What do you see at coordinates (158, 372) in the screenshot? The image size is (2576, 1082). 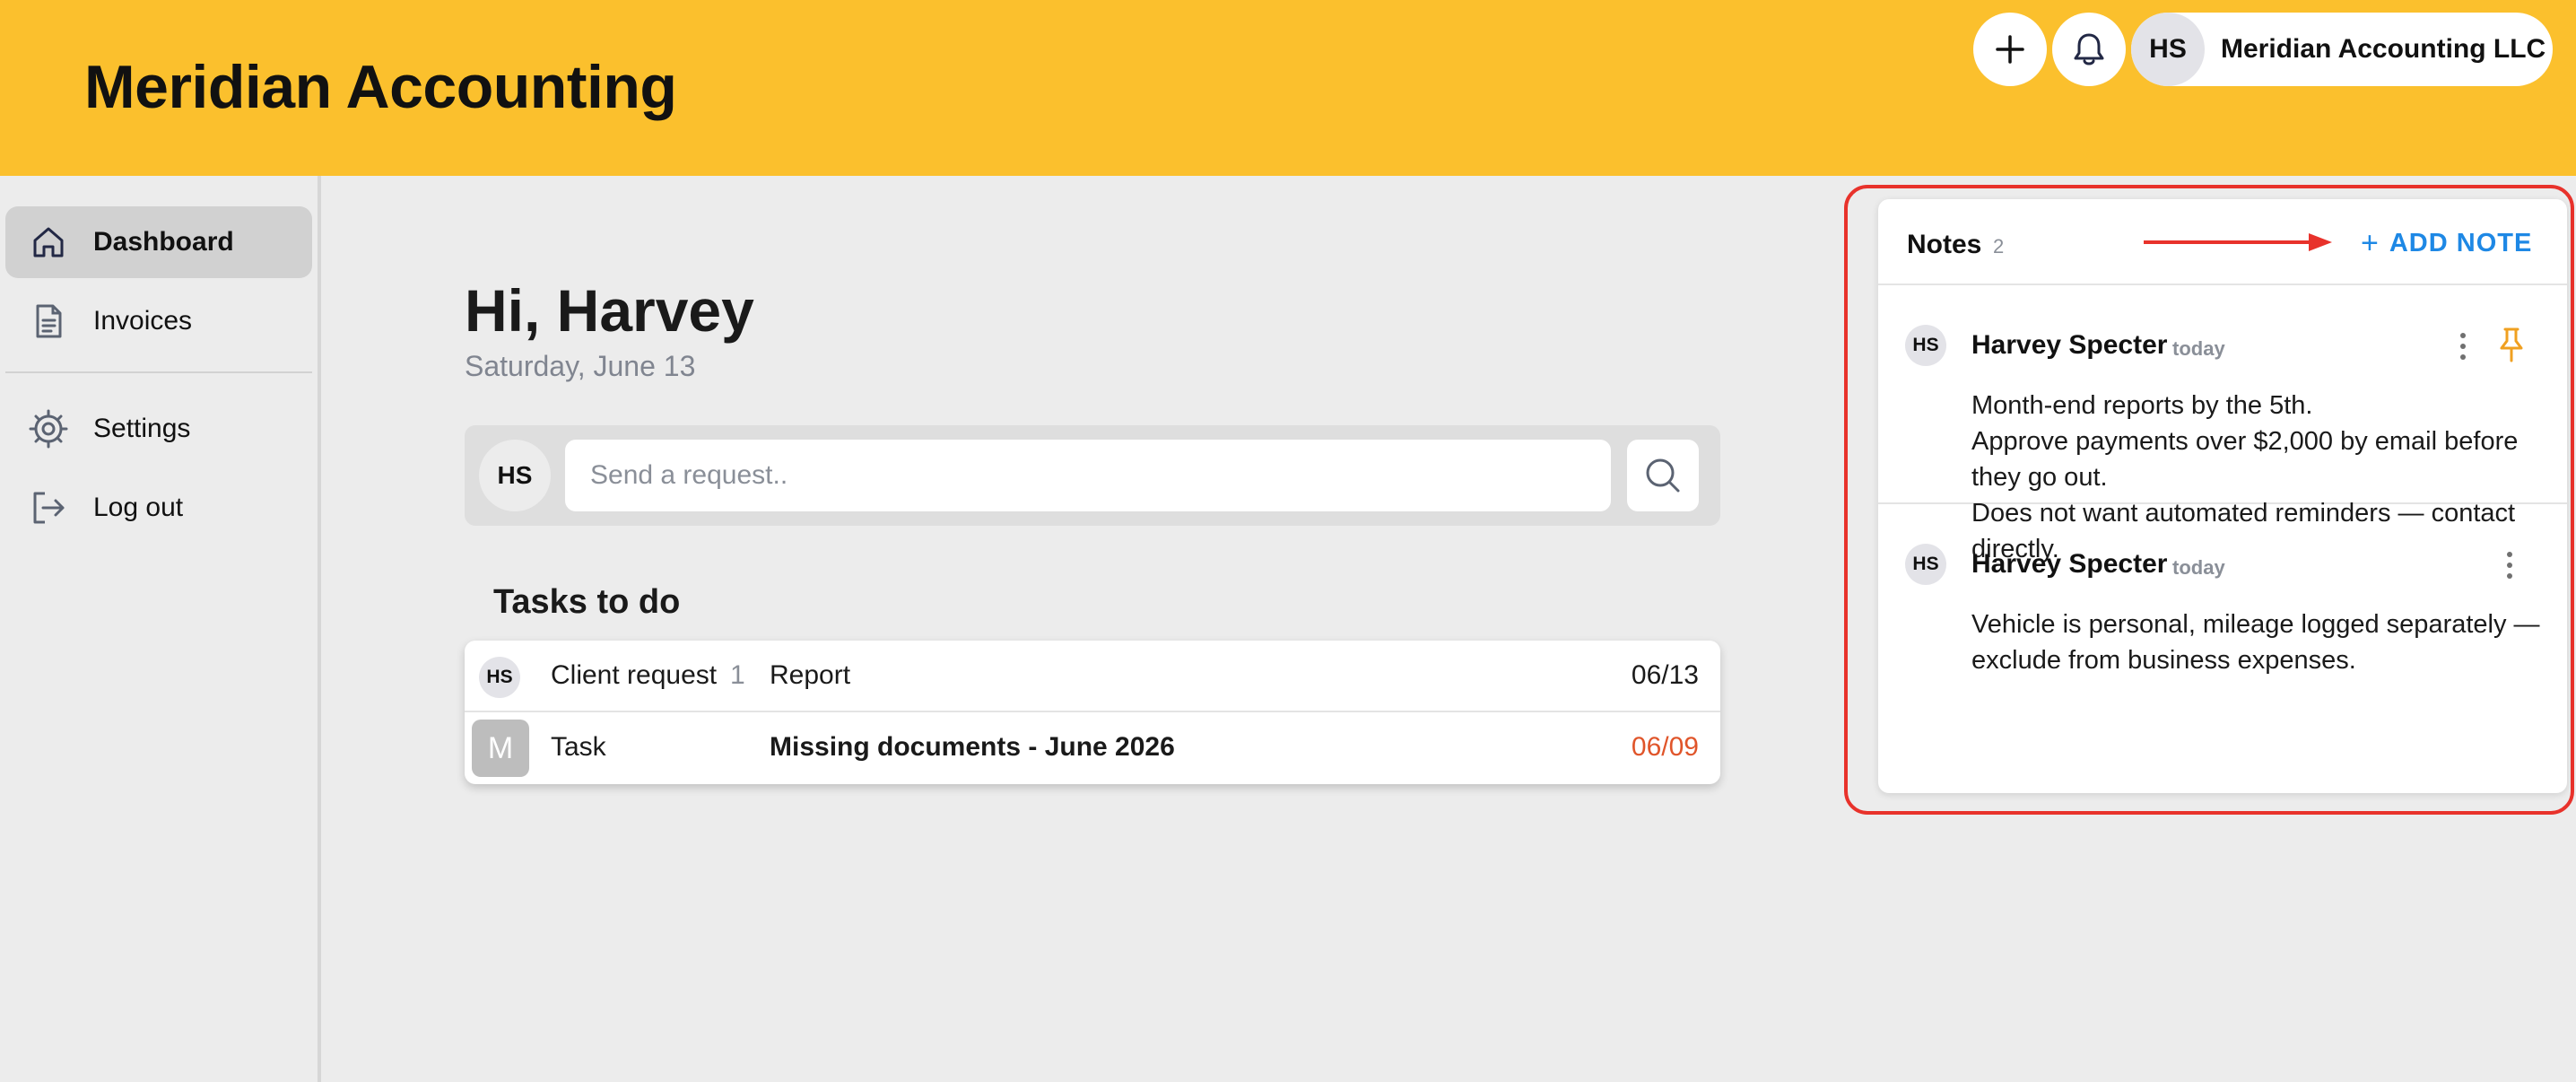 I see `sidebar-divider` at bounding box center [158, 372].